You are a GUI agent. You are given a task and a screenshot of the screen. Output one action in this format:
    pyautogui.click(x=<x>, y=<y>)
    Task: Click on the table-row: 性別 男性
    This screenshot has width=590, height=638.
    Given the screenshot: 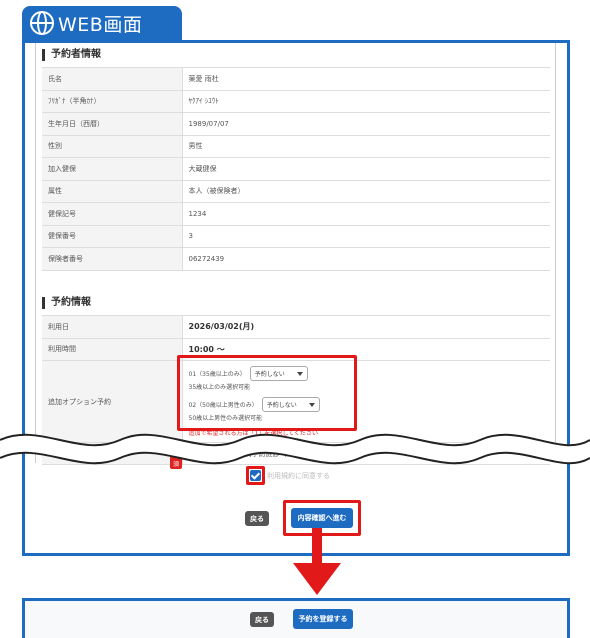 What is the action you would take?
    pyautogui.click(x=296, y=146)
    